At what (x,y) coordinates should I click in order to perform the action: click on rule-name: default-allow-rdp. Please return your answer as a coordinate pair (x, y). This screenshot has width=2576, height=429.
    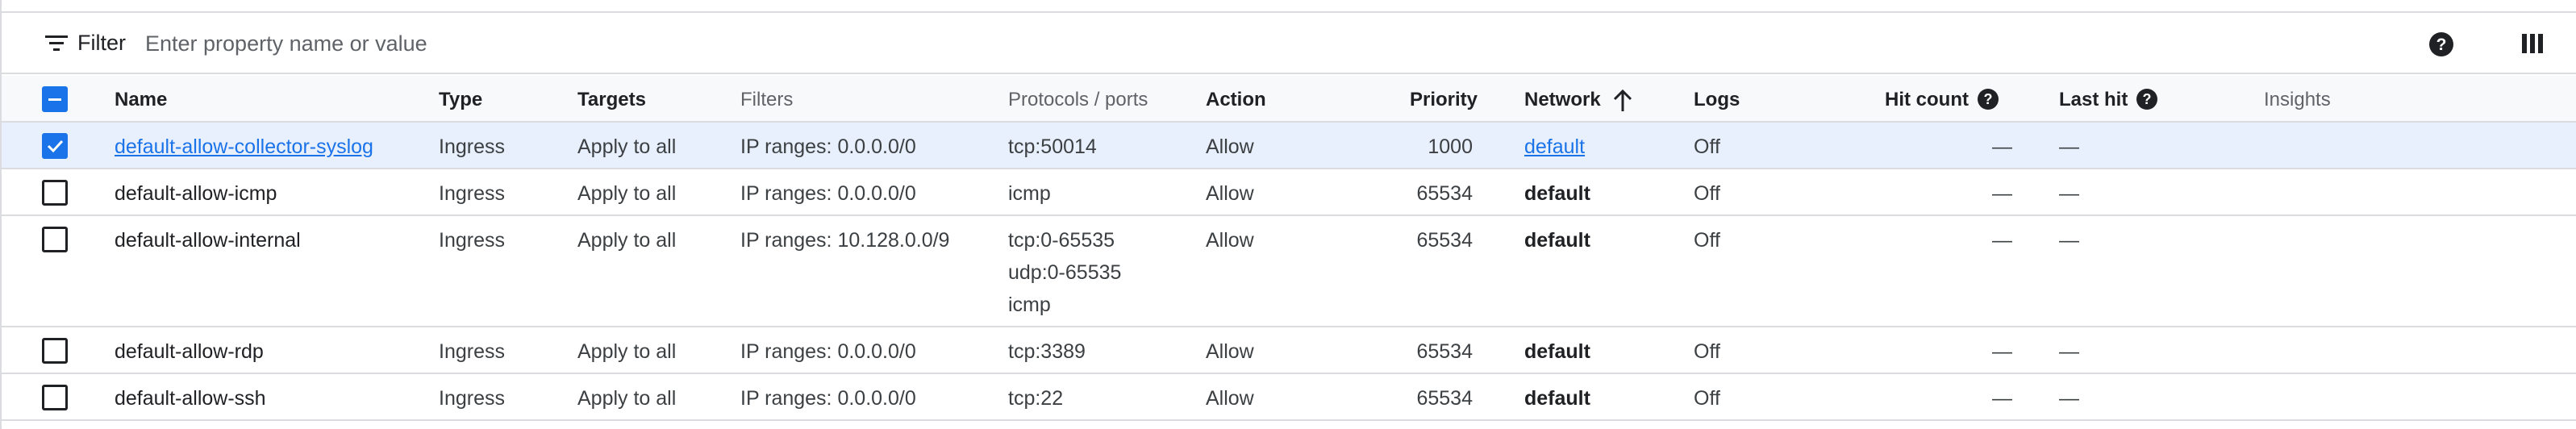
    Looking at the image, I should click on (189, 351).